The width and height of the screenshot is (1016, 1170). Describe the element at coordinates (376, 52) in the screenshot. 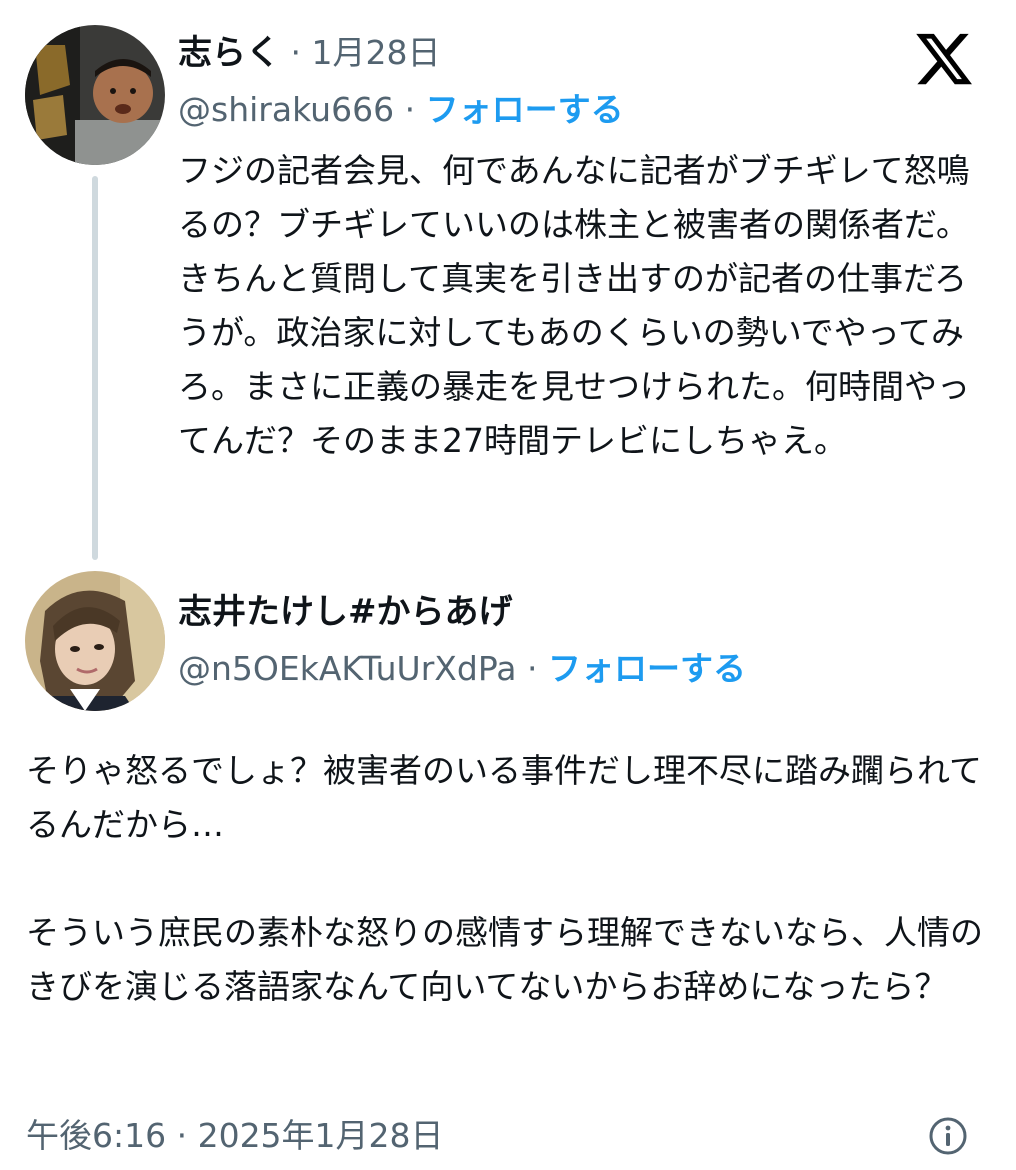

I see `quoted-tweet-date: 1月28日` at that location.